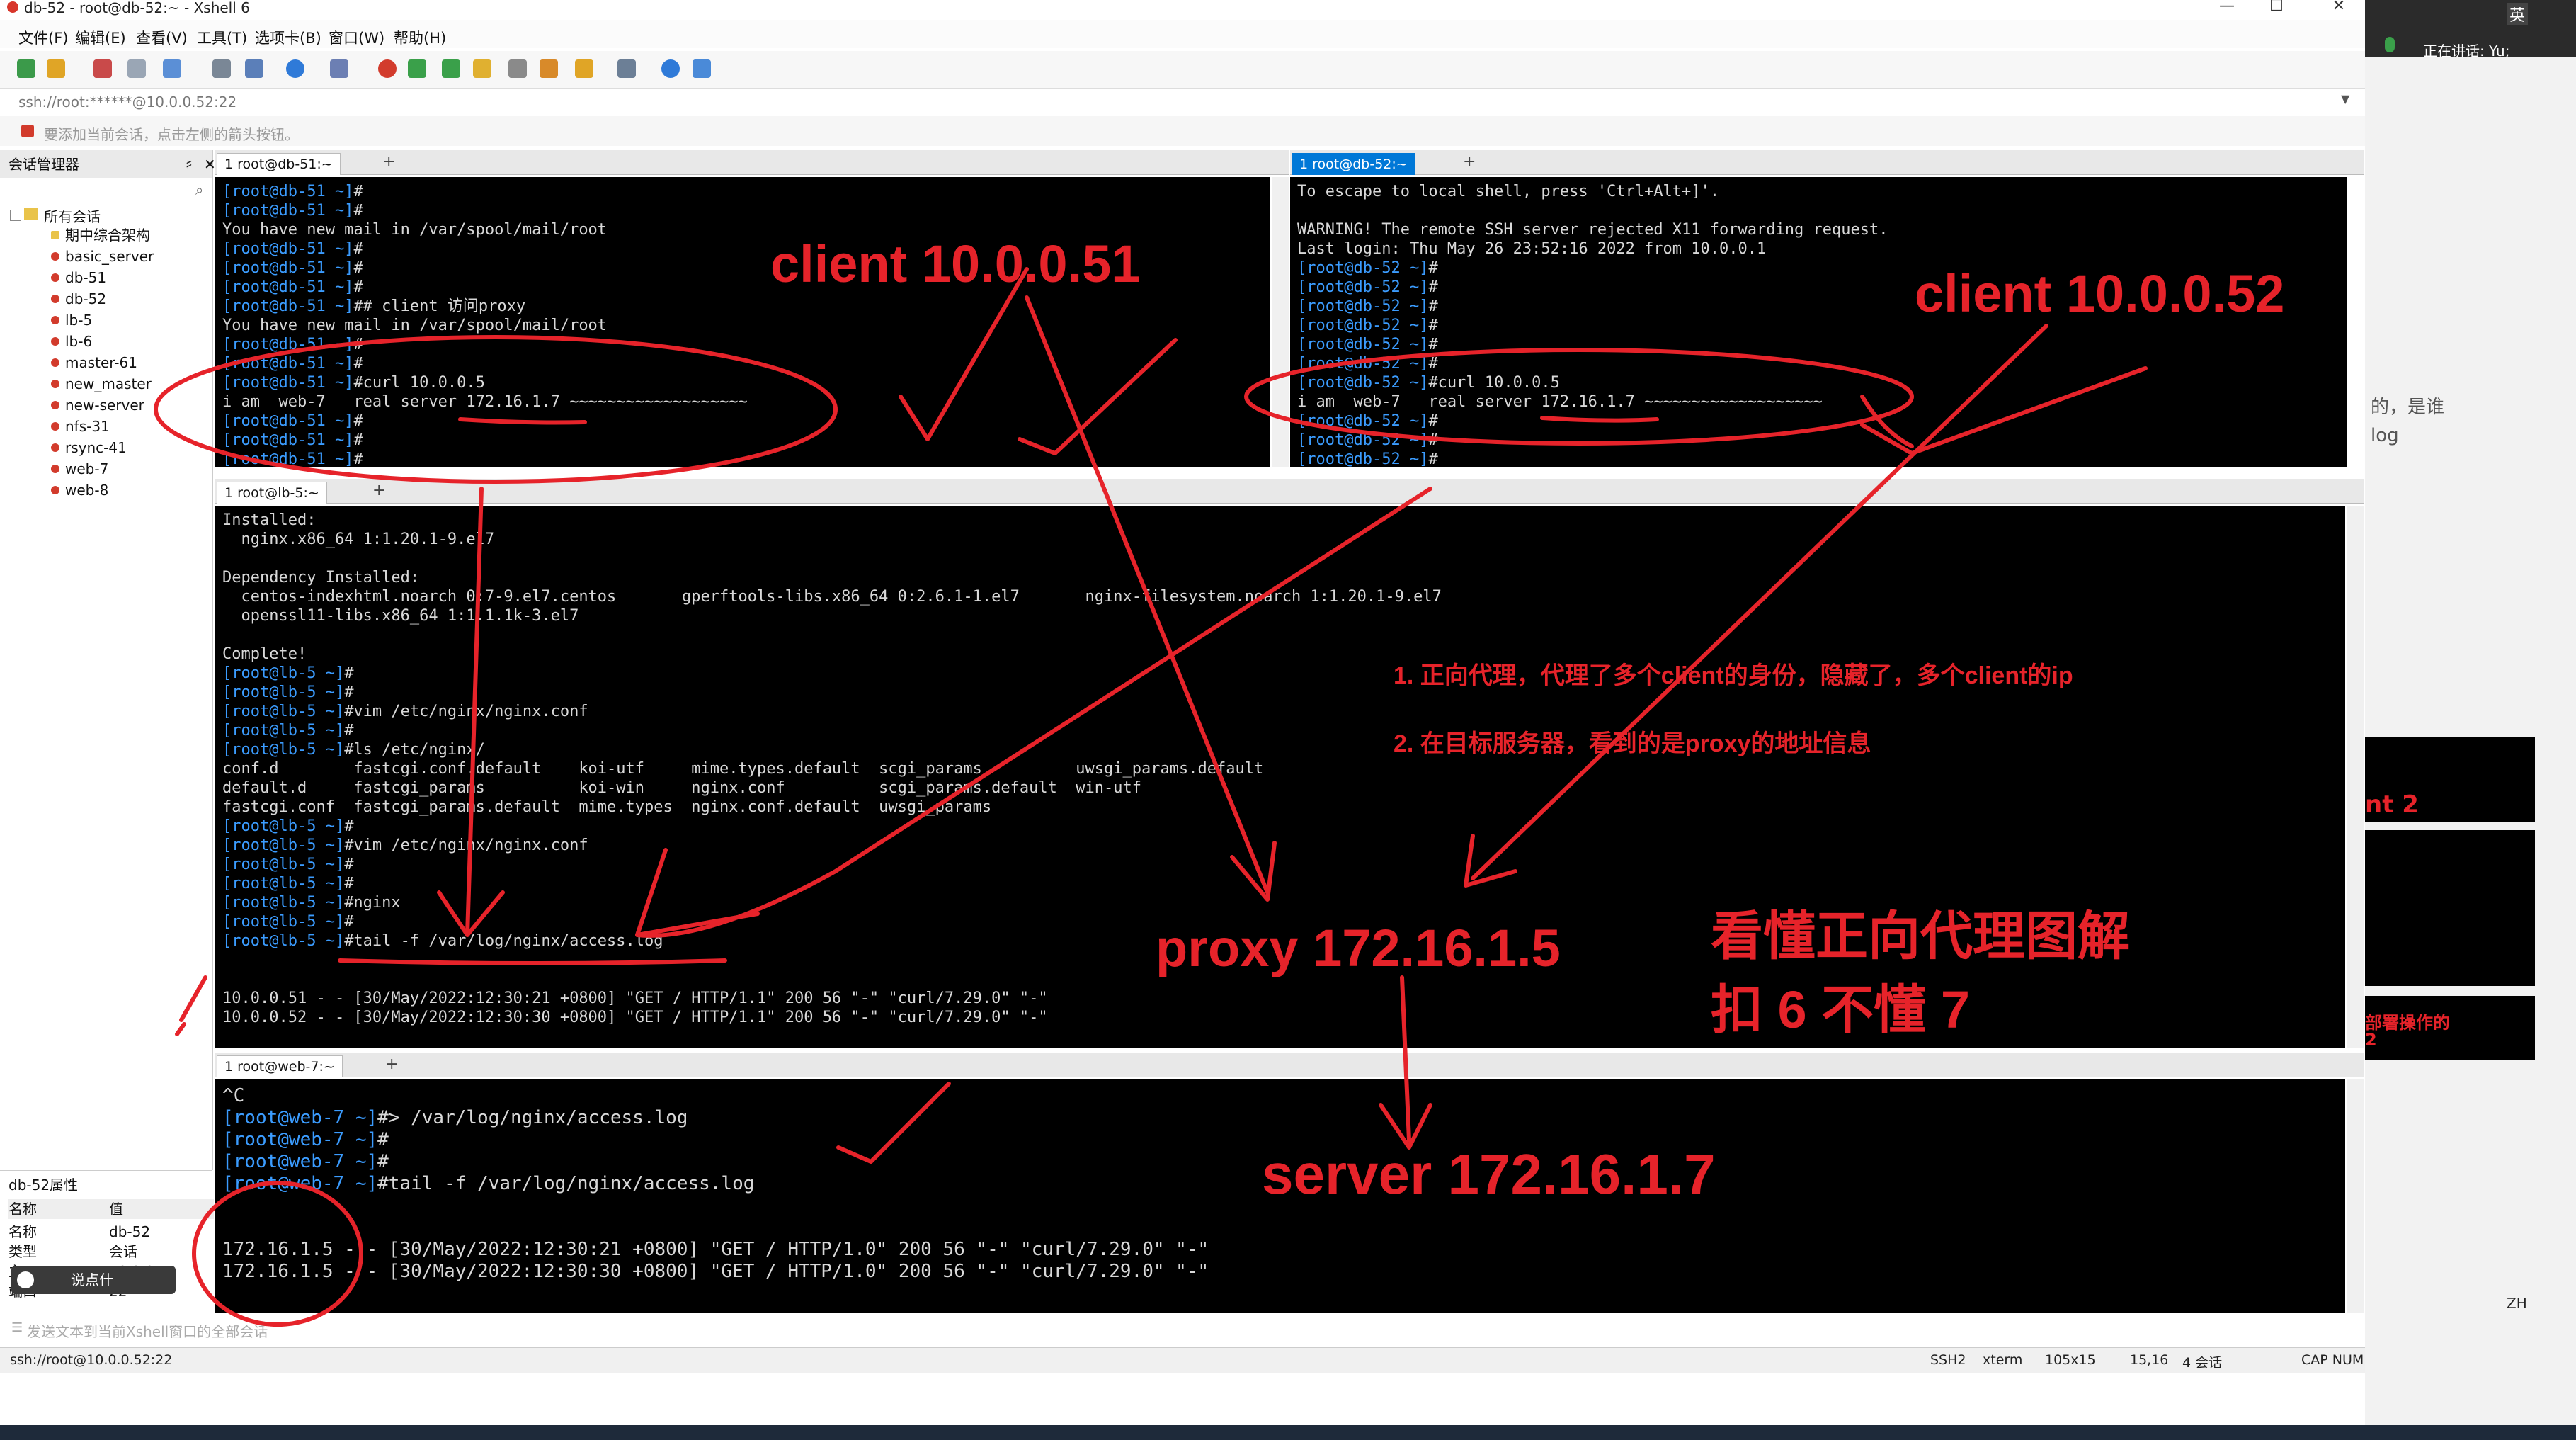  Describe the element at coordinates (2100, 293) in the screenshot. I see `annotation-client2: client 10.0.0.52` at that location.